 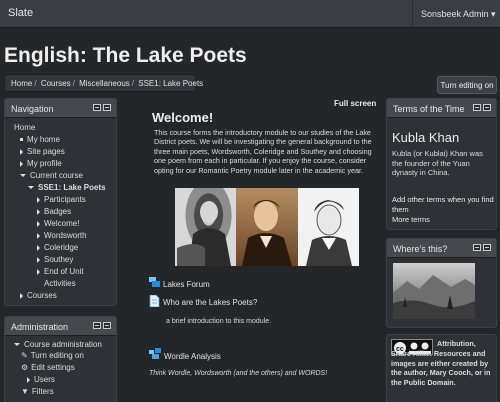 I want to click on admin-item-label: Edit settings, so click(x=53, y=367).